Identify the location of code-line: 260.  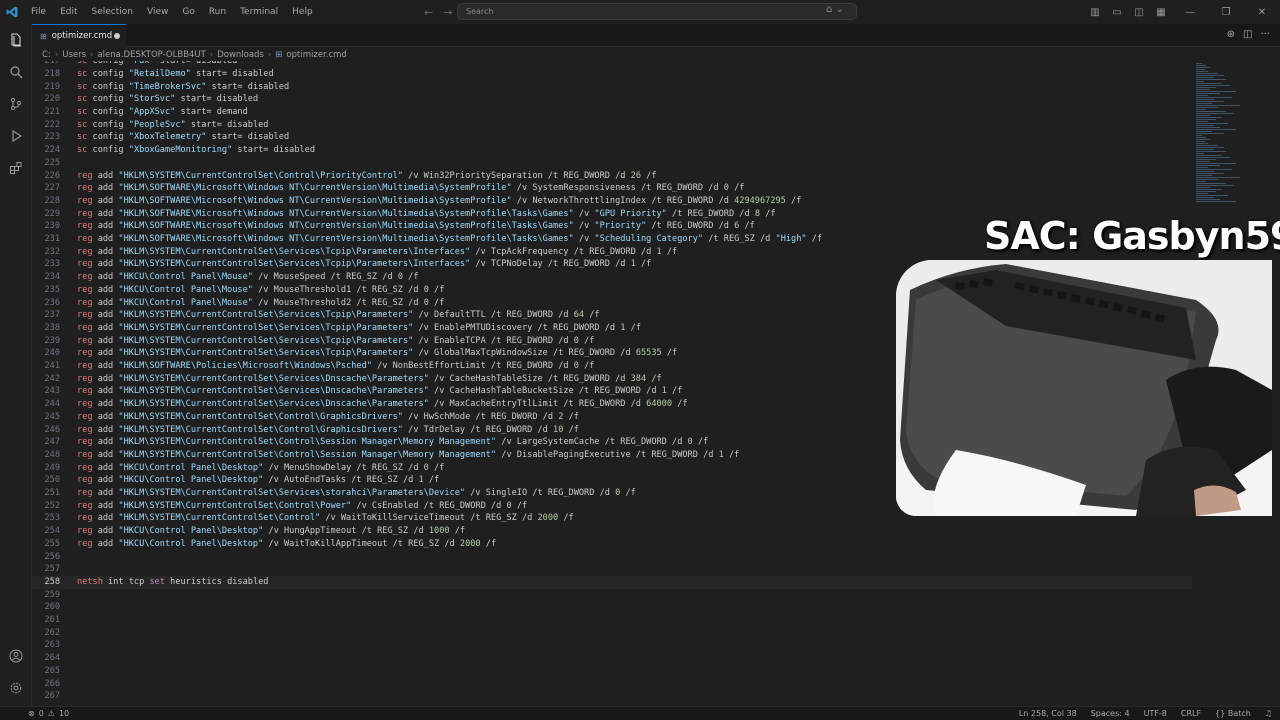
(612, 607).